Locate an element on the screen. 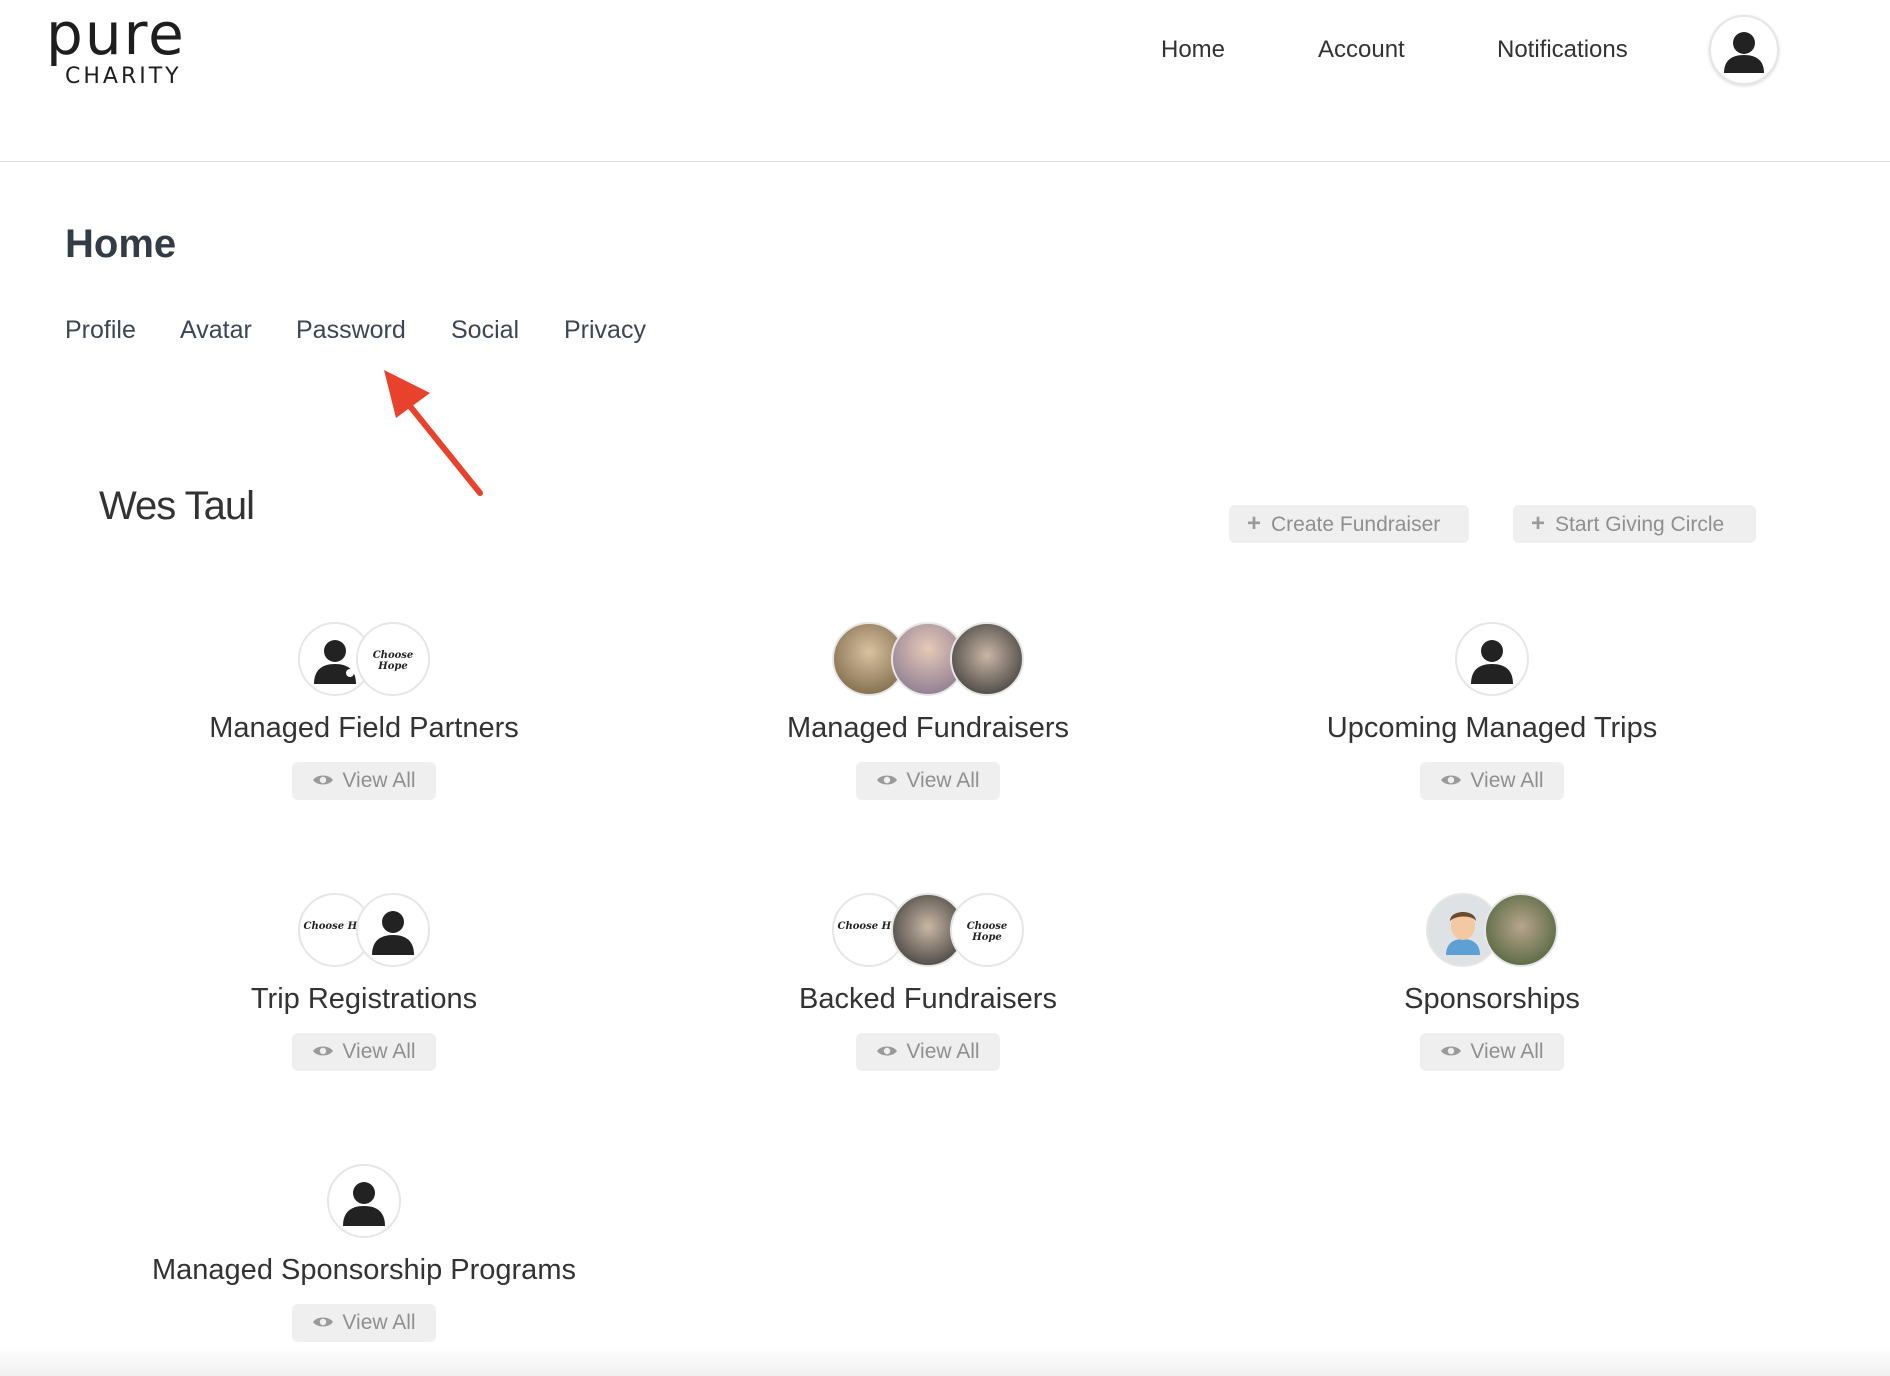 Image resolution: width=1890 pixels, height=1376 pixels. card-title: Managed Sponsorship Programs is located at coordinates (364, 1270).